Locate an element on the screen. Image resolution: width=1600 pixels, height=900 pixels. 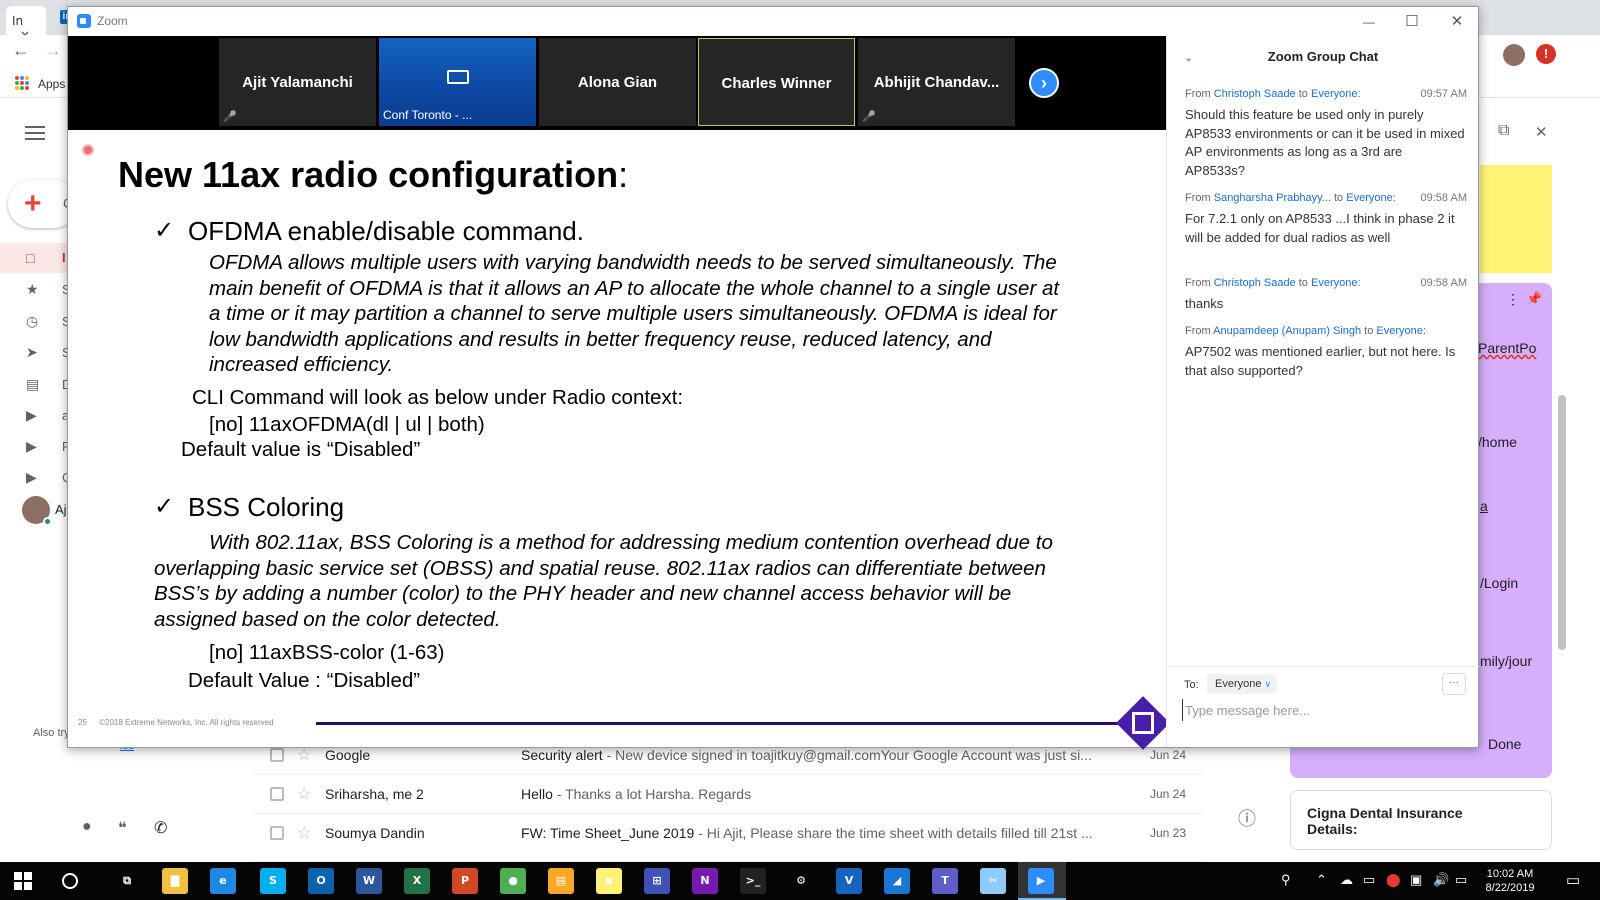
word-taskbar-icon: W is located at coordinates (369, 881).